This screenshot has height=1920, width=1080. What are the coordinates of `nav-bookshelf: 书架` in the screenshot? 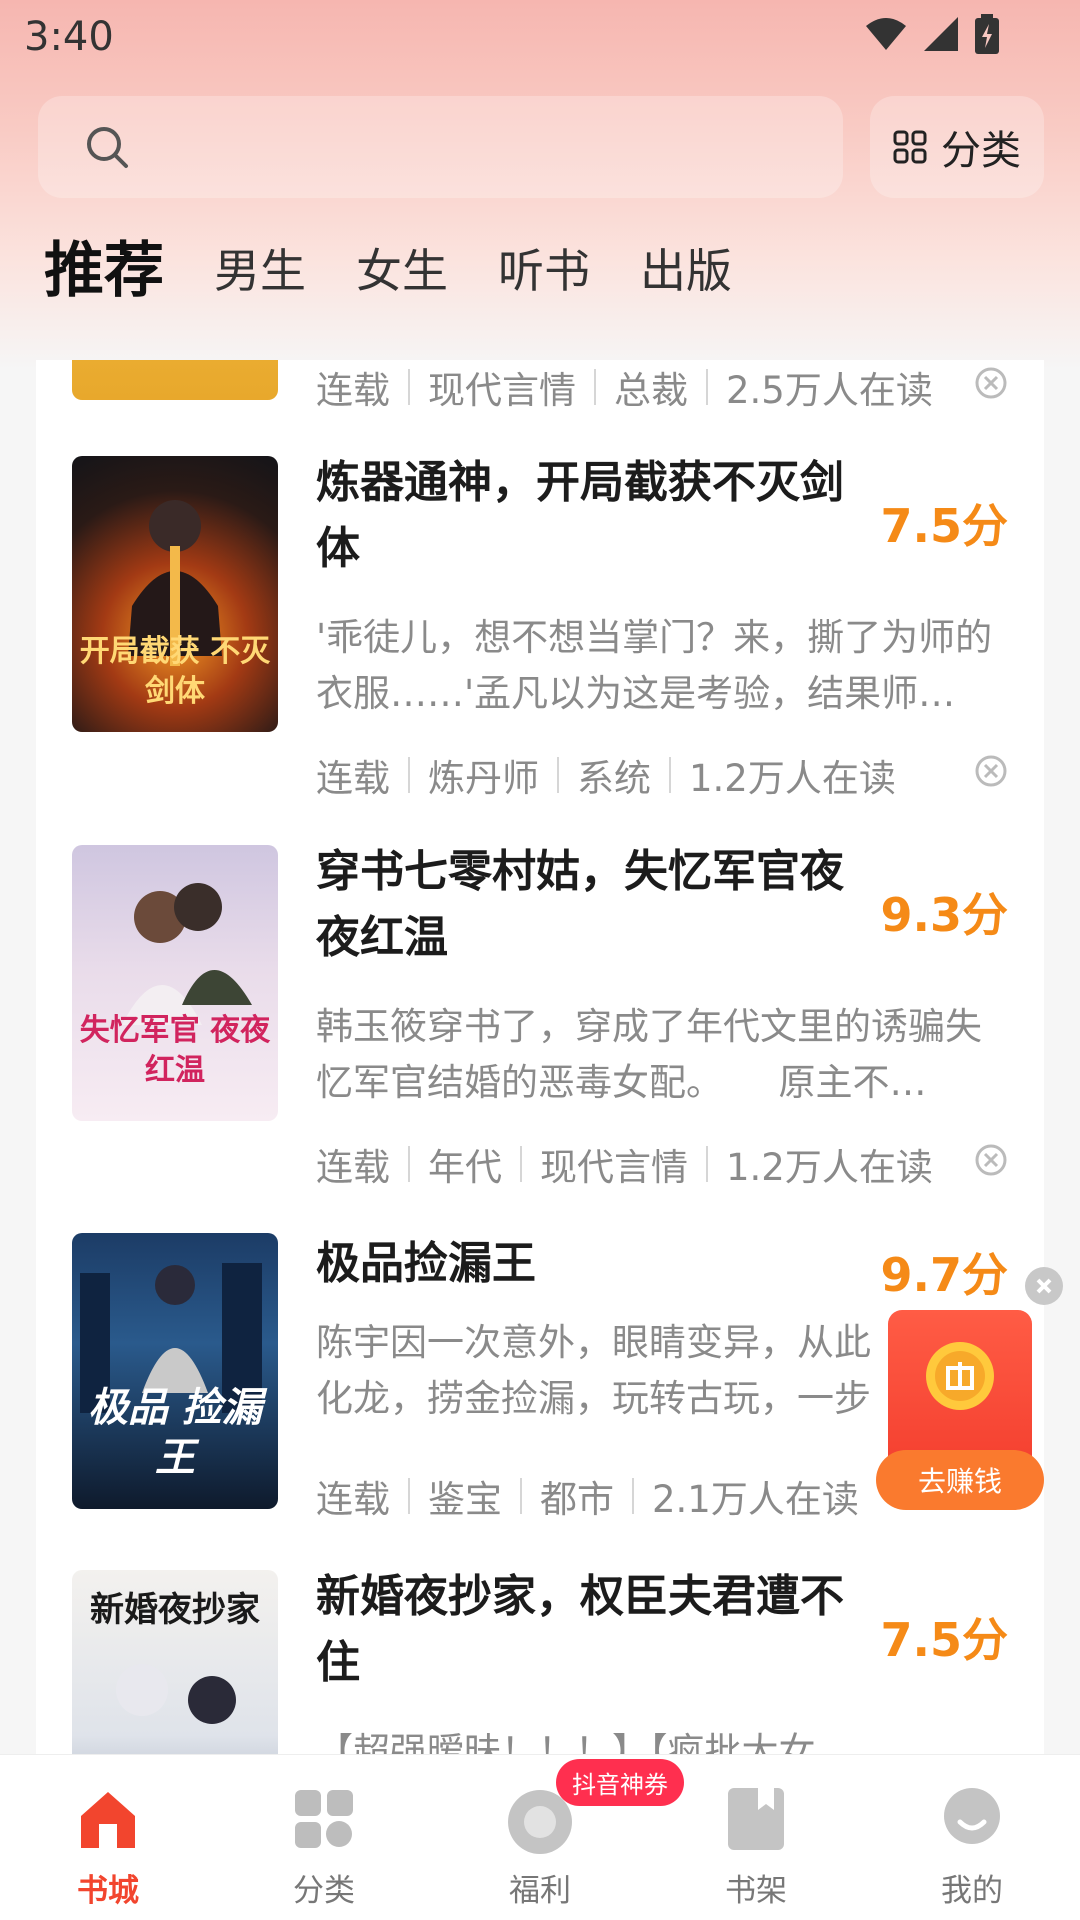 It's located at (756, 1837).